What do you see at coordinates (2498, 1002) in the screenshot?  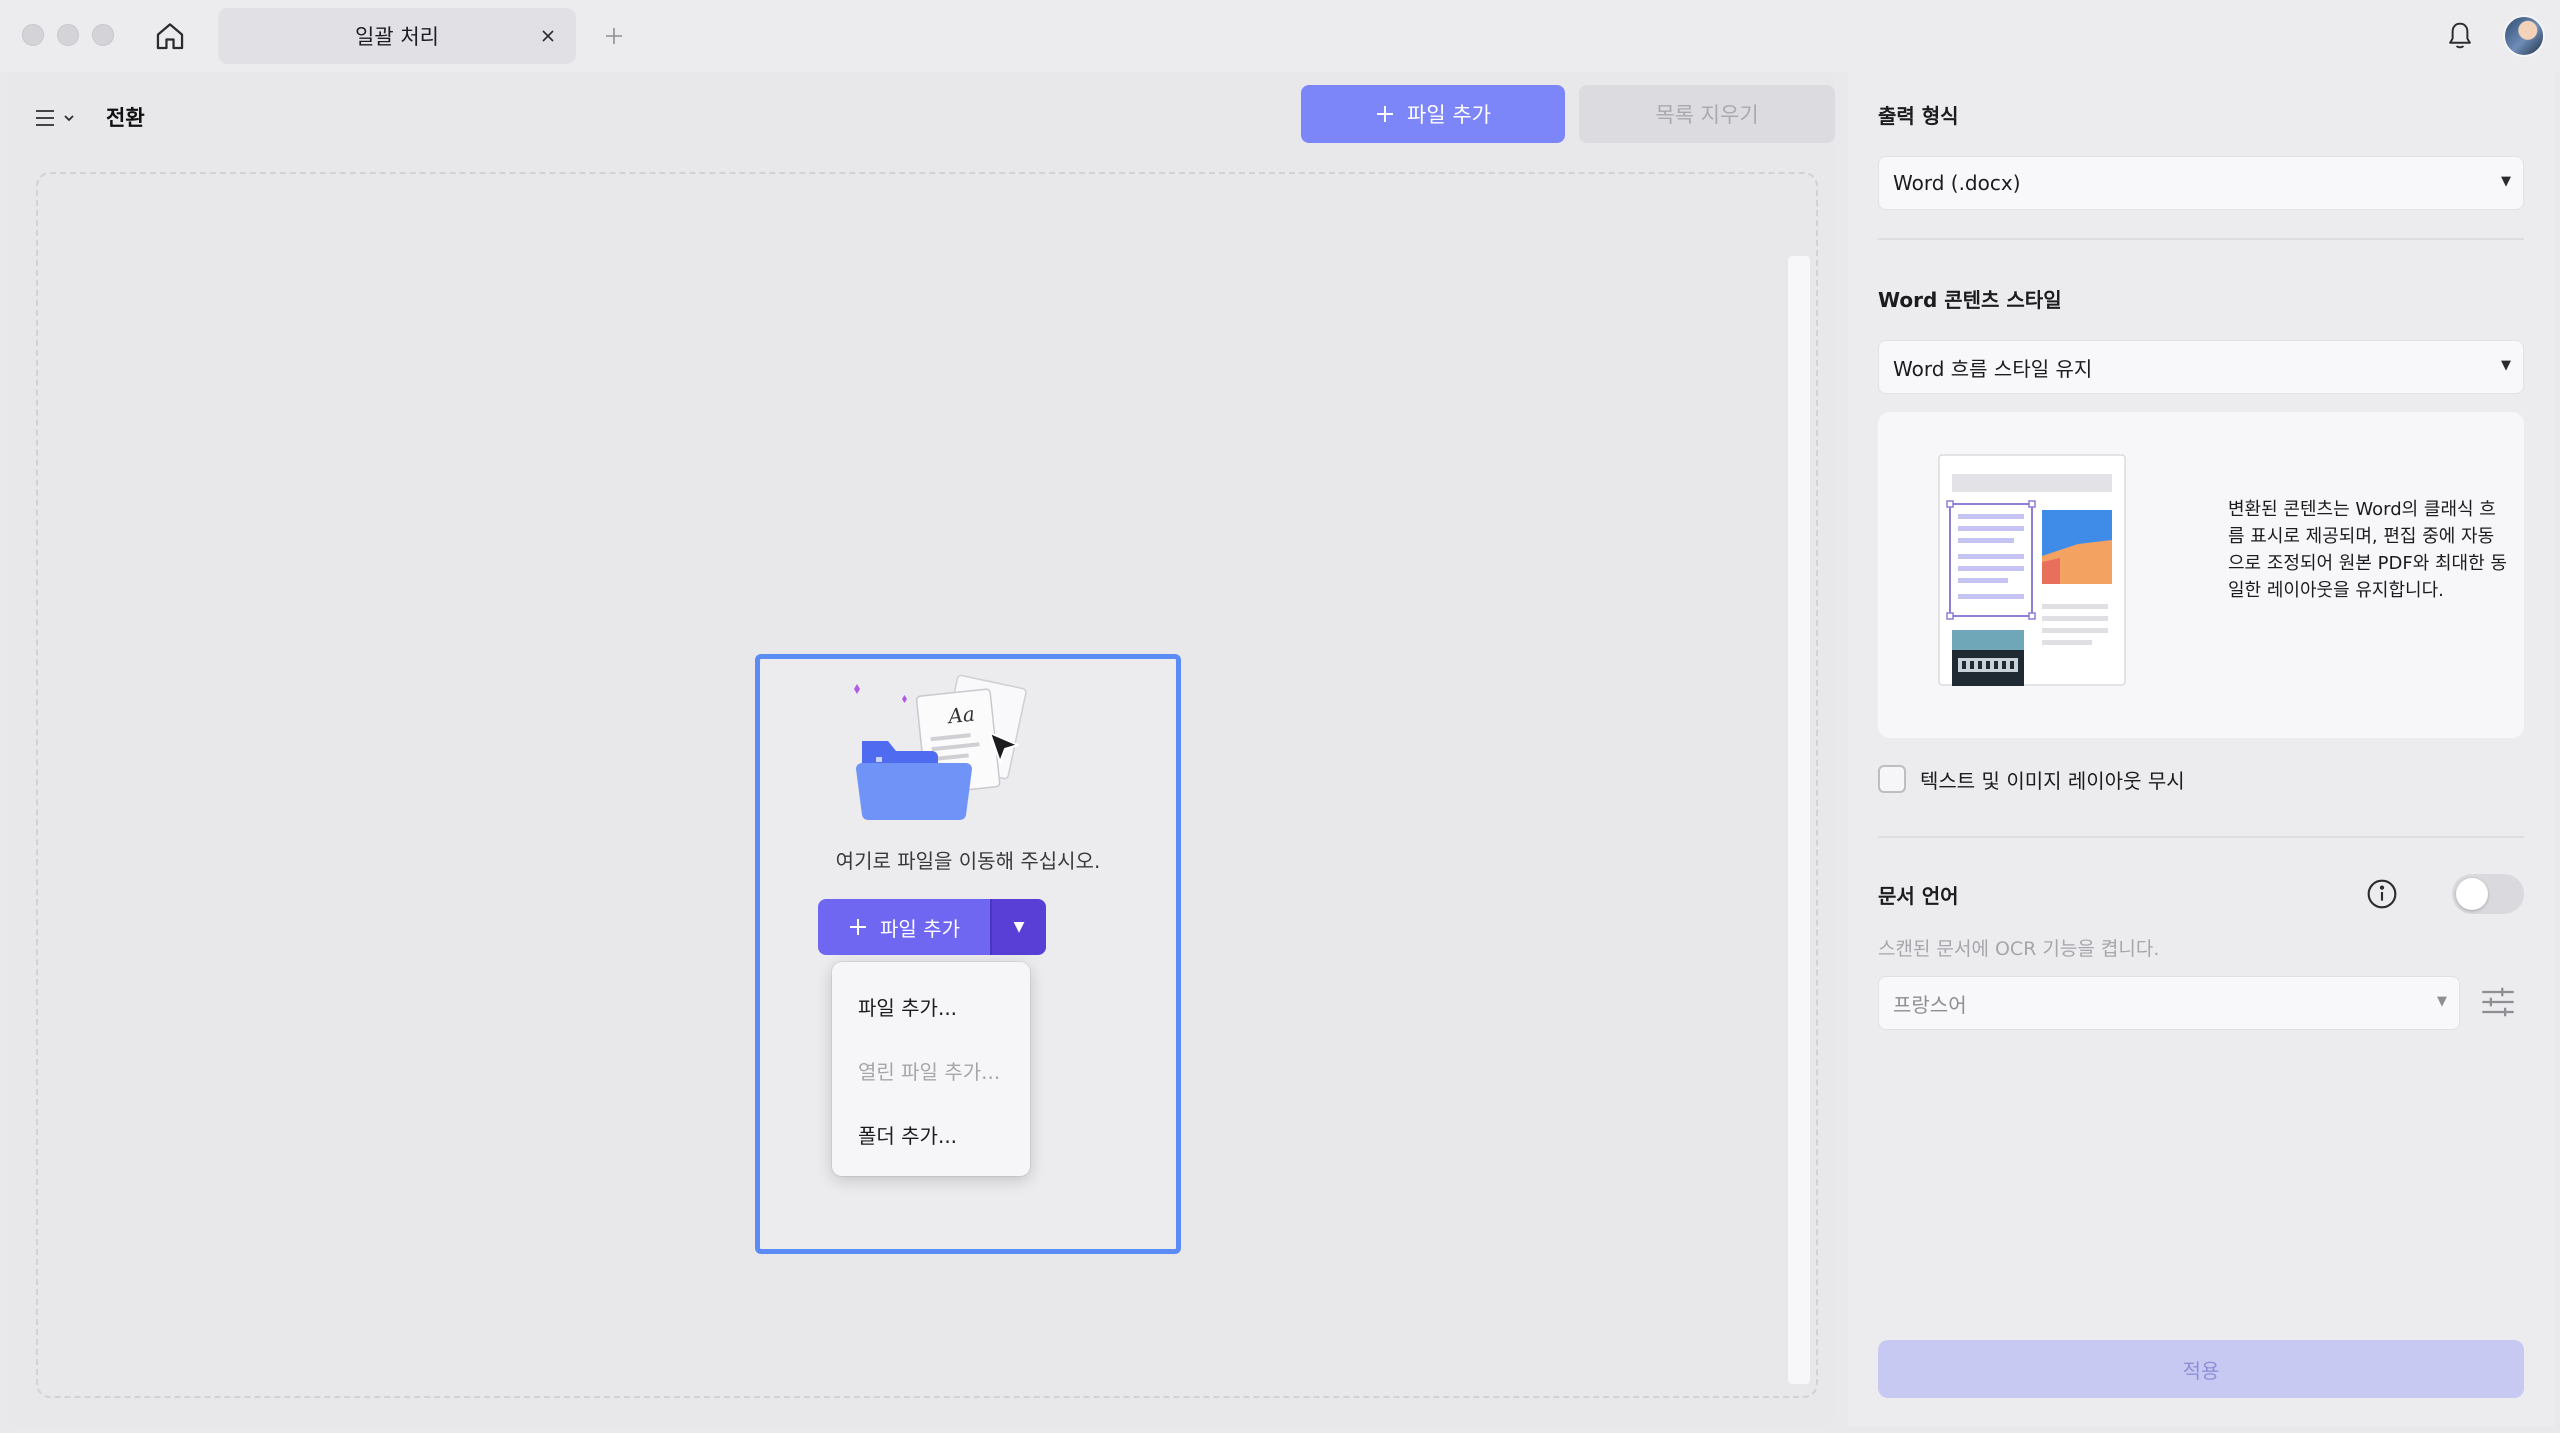 I see `language-settings-icon` at bounding box center [2498, 1002].